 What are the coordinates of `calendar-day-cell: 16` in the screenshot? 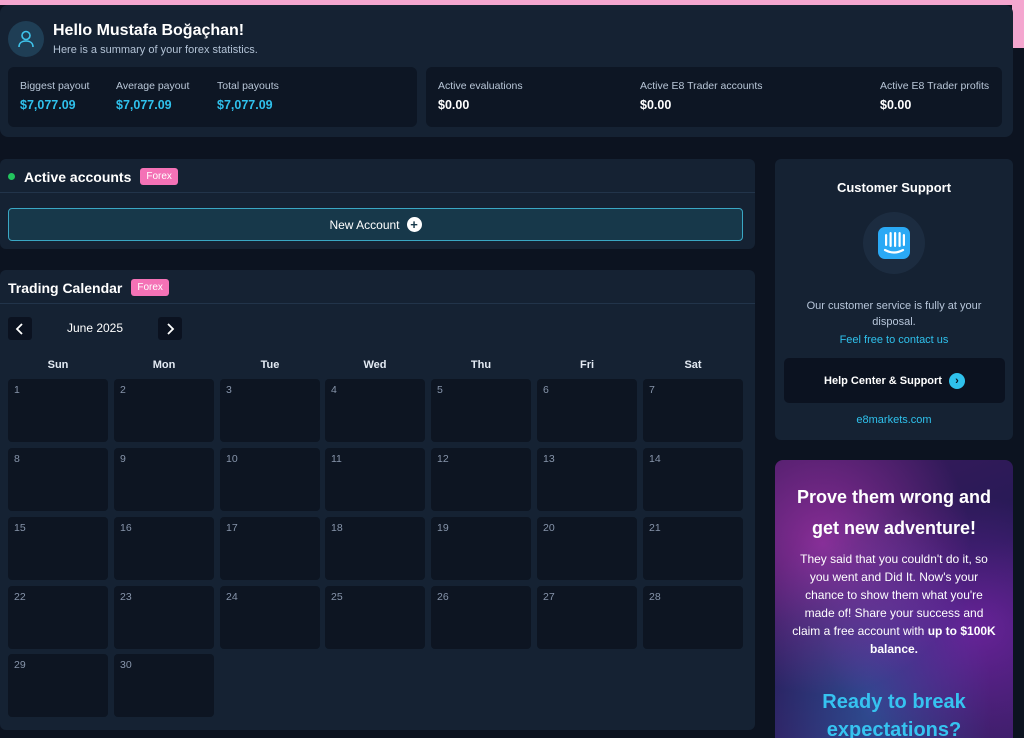 It's located at (164, 548).